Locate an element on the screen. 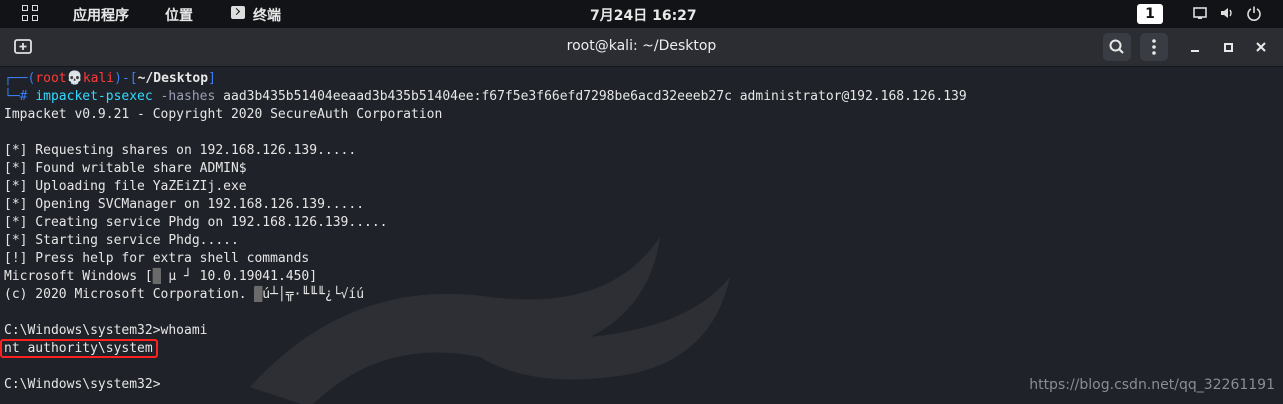 The image size is (1283, 404). search-icon is located at coordinates (1116, 46).